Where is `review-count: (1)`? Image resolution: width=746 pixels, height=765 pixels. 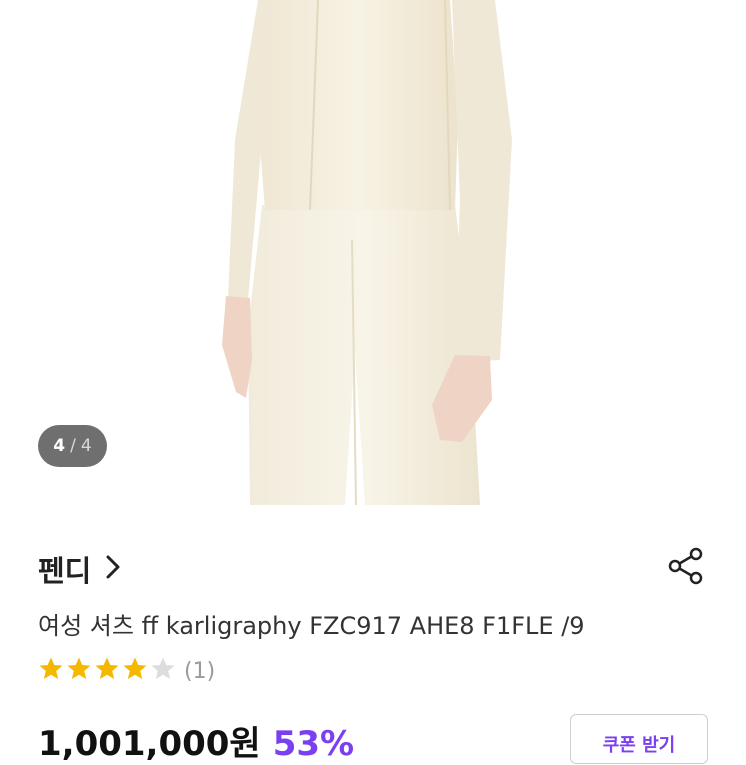
review-count: (1) is located at coordinates (200, 671).